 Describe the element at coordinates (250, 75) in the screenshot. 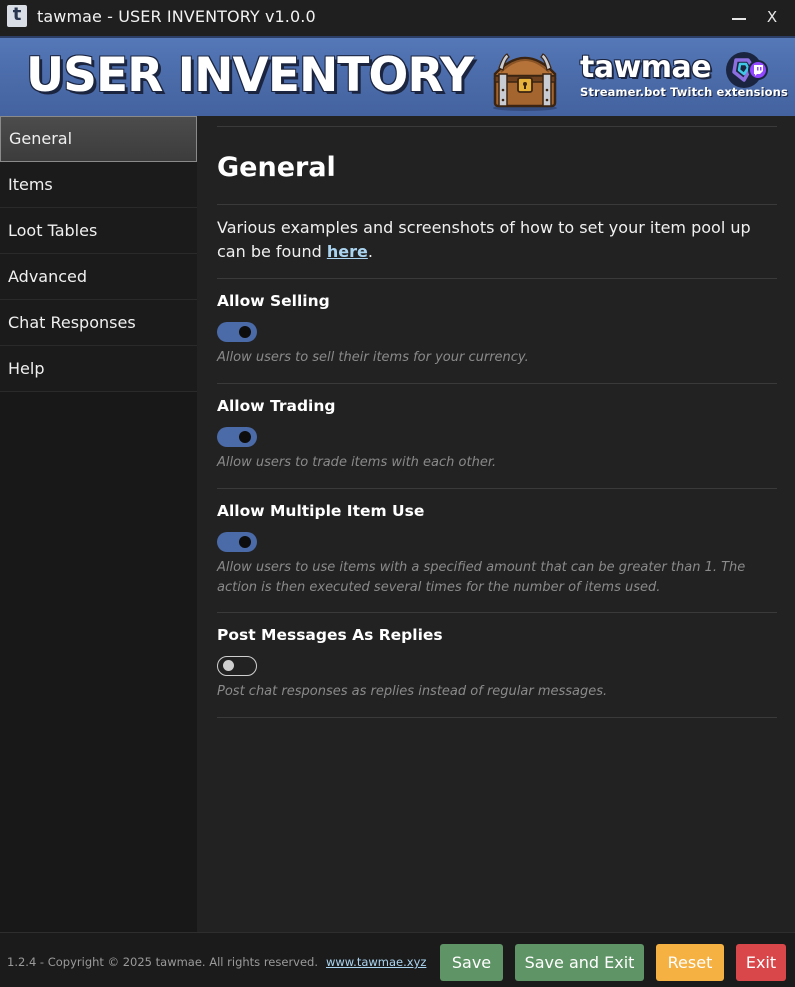

I see `banner-title: USER INVENTORY` at that location.